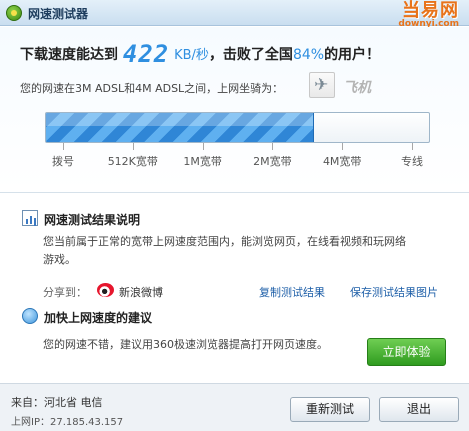  What do you see at coordinates (14, 13) in the screenshot?
I see `app-logo-icon` at bounding box center [14, 13].